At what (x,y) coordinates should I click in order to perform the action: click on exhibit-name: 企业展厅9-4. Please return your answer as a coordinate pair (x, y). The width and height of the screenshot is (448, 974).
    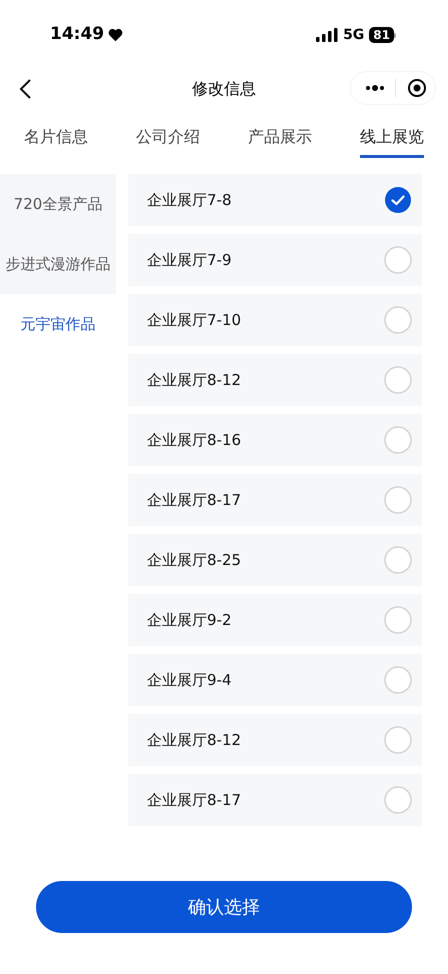
    Looking at the image, I should click on (189, 680).